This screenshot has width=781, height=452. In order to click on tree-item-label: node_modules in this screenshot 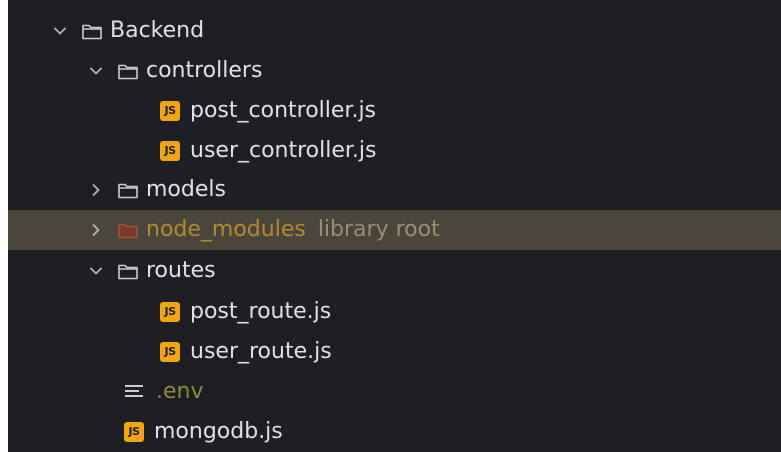, I will do `click(226, 229)`.